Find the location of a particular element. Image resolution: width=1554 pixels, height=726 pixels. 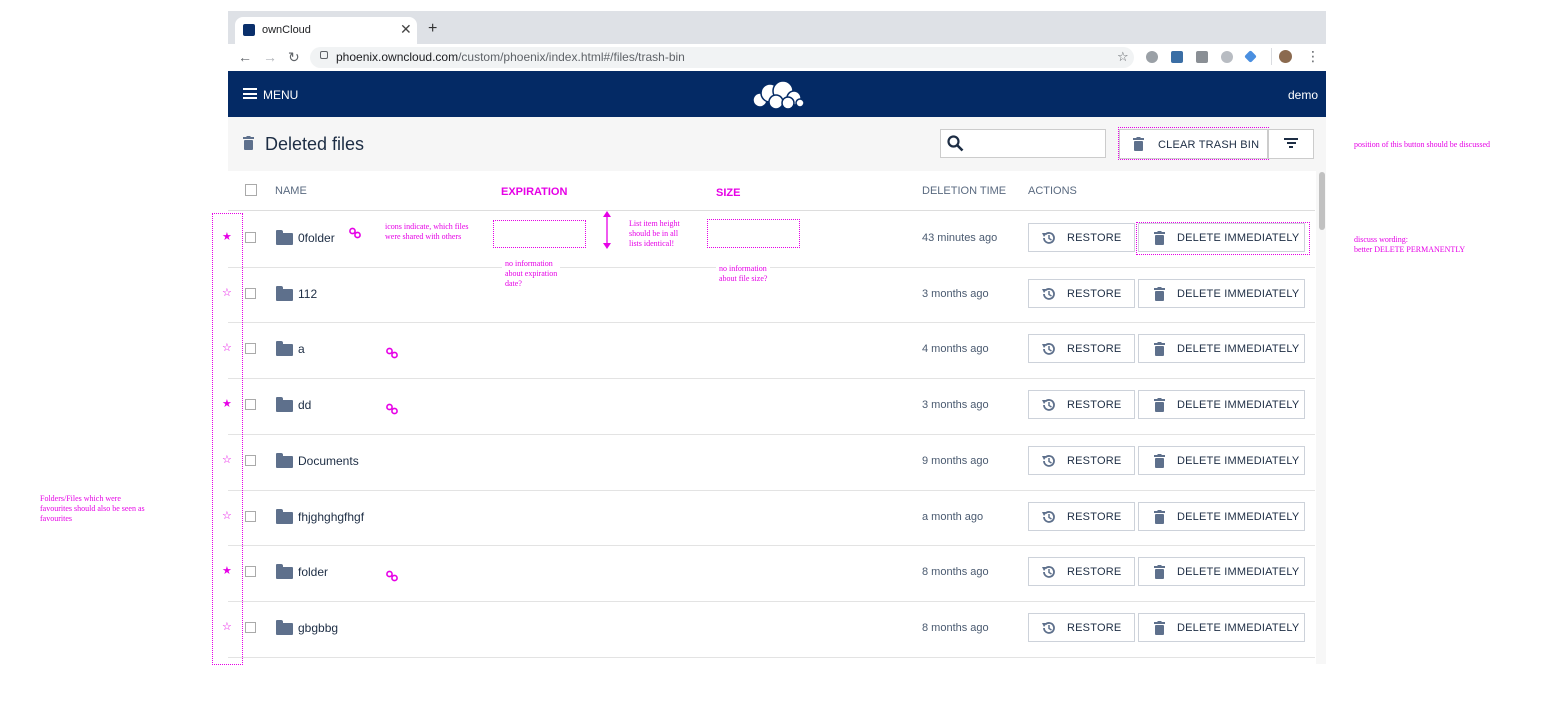

file-name: 0folder is located at coordinates (316, 238).